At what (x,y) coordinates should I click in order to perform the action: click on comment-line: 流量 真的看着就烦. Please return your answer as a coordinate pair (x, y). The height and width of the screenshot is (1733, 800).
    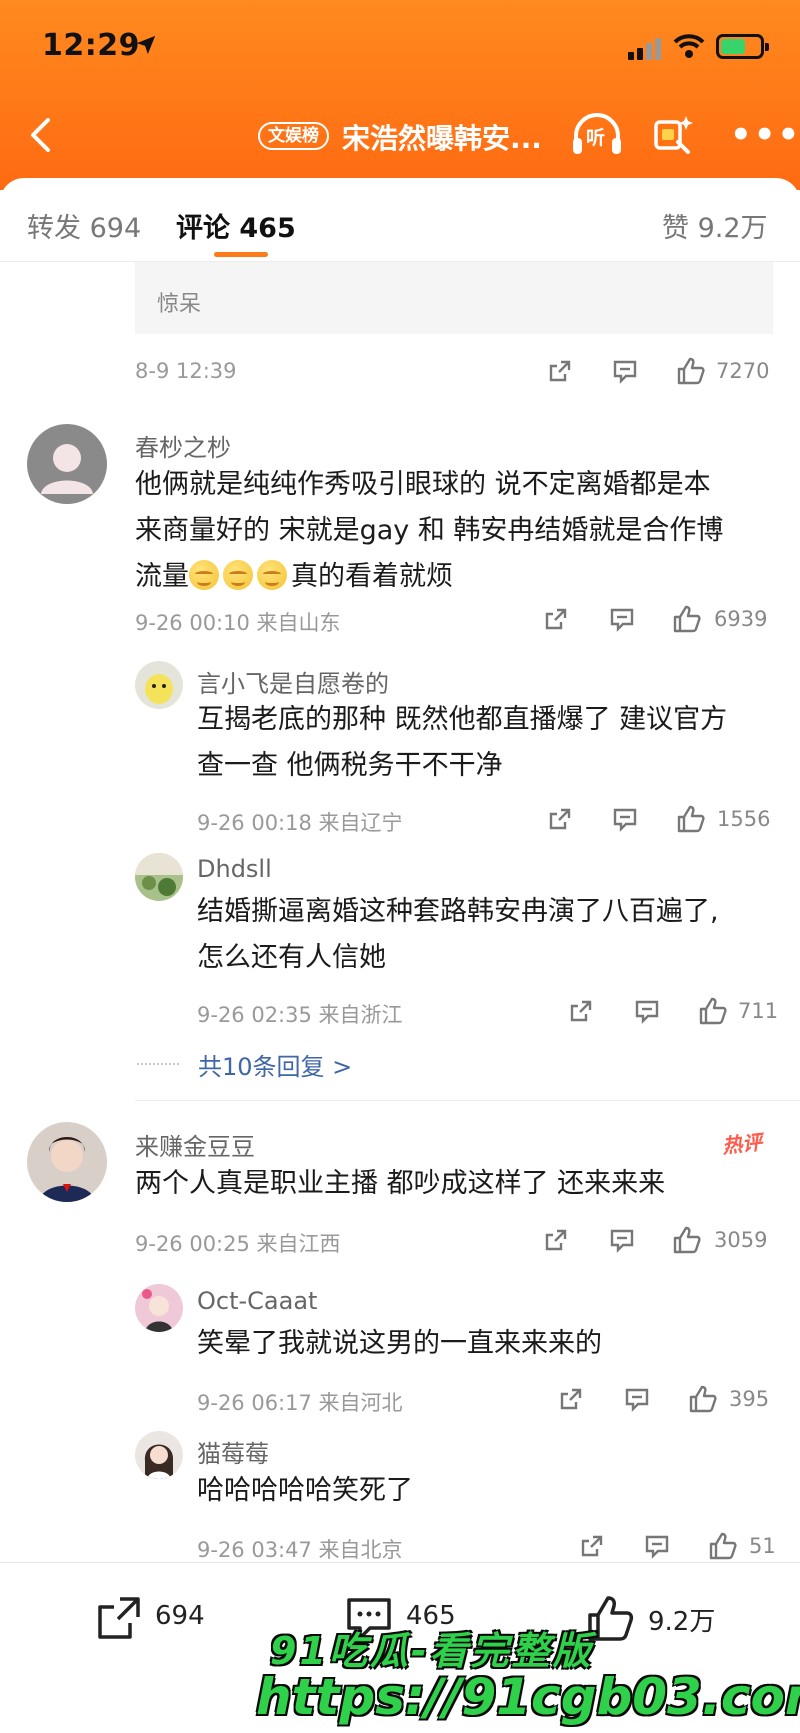
    Looking at the image, I should click on (429, 577).